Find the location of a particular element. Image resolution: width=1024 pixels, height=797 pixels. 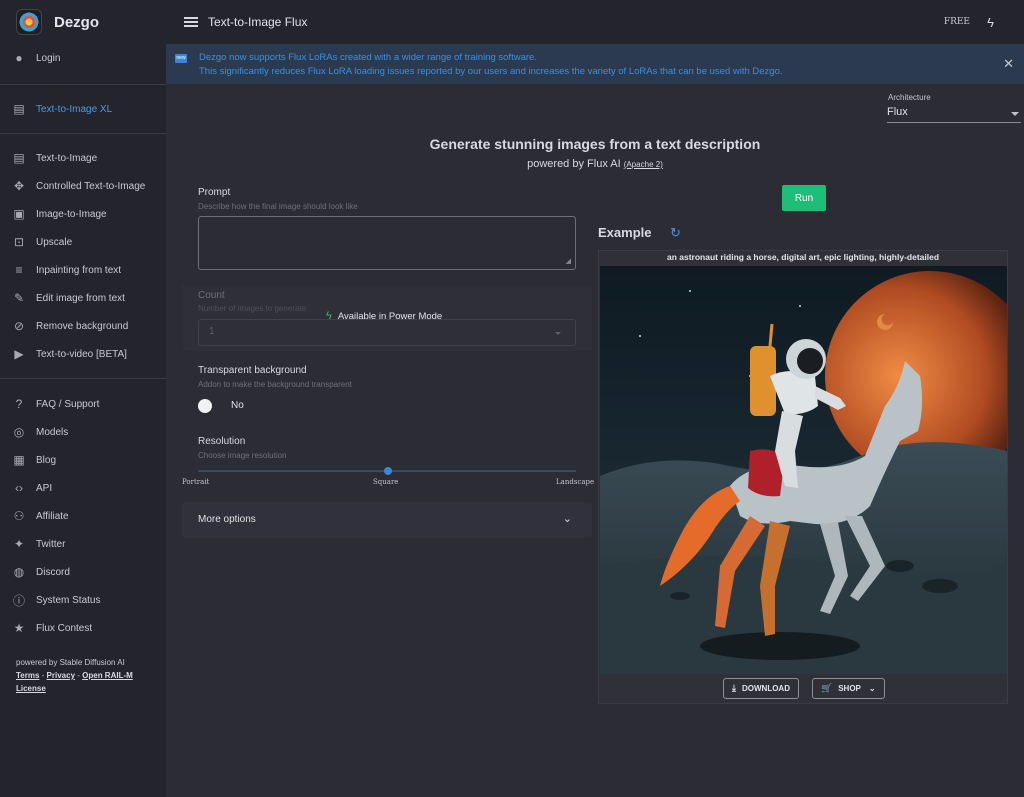

sidebar-item-label: Controlled Text-to-Image is located at coordinates (91, 186).